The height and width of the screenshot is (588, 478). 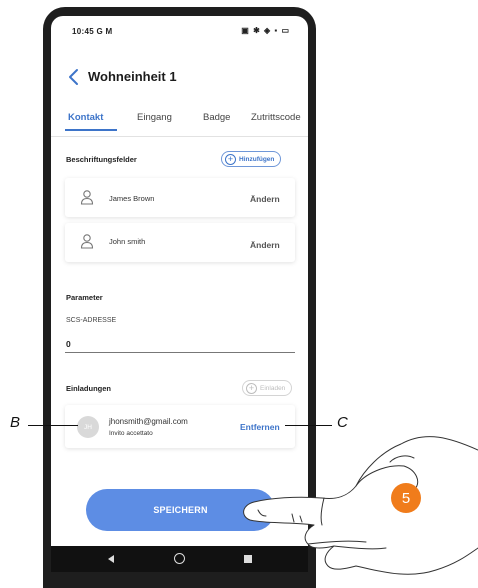 I want to click on status-time: 10:45 G M, so click(x=92, y=31).